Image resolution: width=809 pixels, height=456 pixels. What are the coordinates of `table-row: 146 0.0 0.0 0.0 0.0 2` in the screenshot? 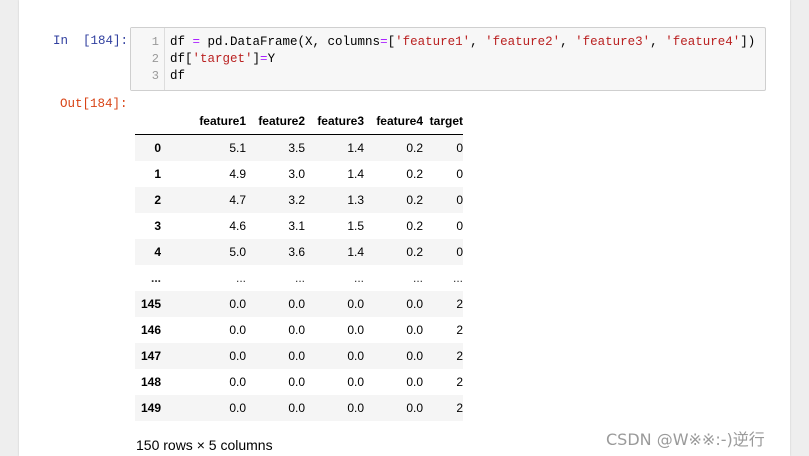 It's located at (299, 330).